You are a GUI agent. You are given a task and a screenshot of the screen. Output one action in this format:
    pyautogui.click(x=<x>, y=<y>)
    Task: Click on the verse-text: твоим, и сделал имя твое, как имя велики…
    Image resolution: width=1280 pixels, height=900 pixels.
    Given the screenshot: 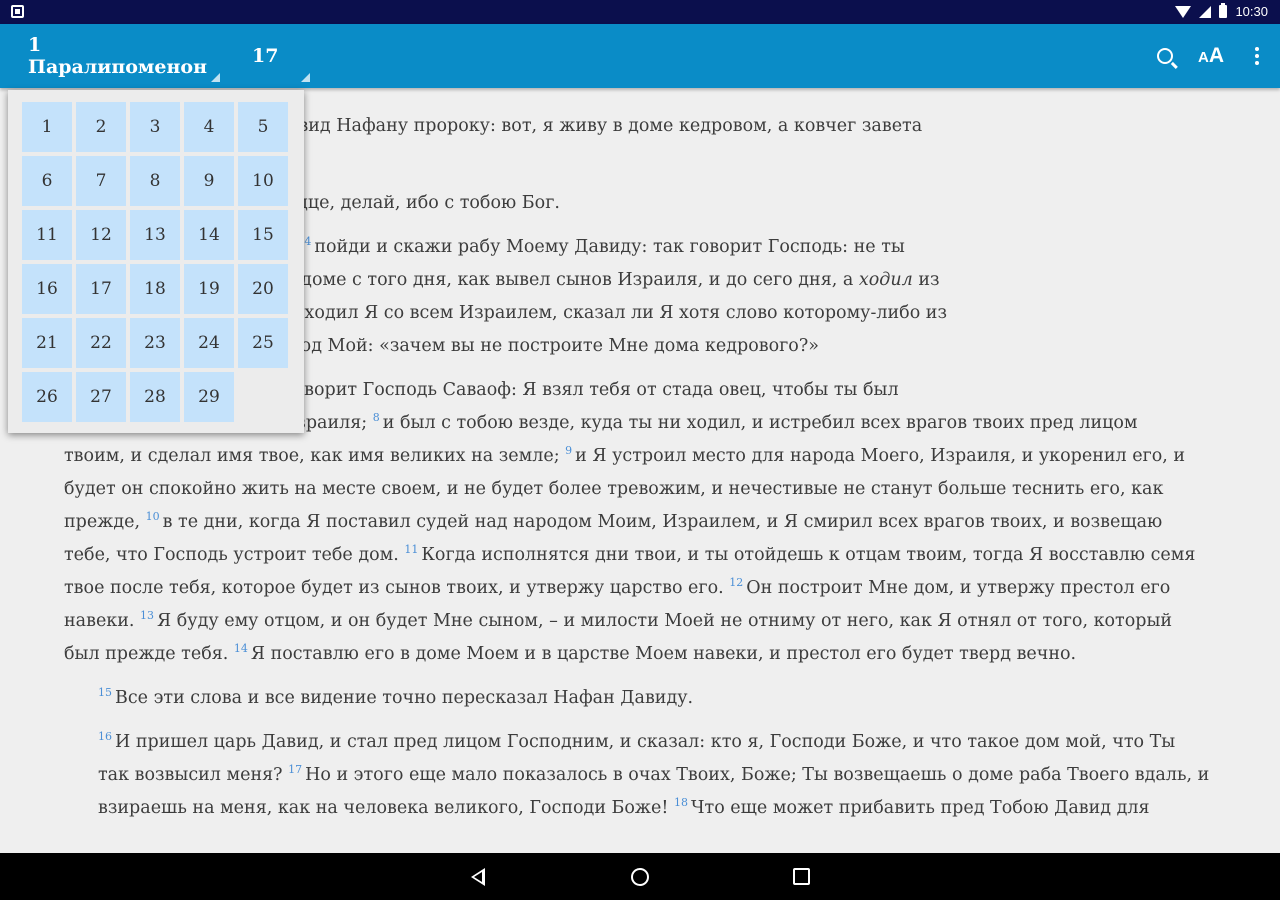 What is the action you would take?
    pyautogui.click(x=315, y=456)
    